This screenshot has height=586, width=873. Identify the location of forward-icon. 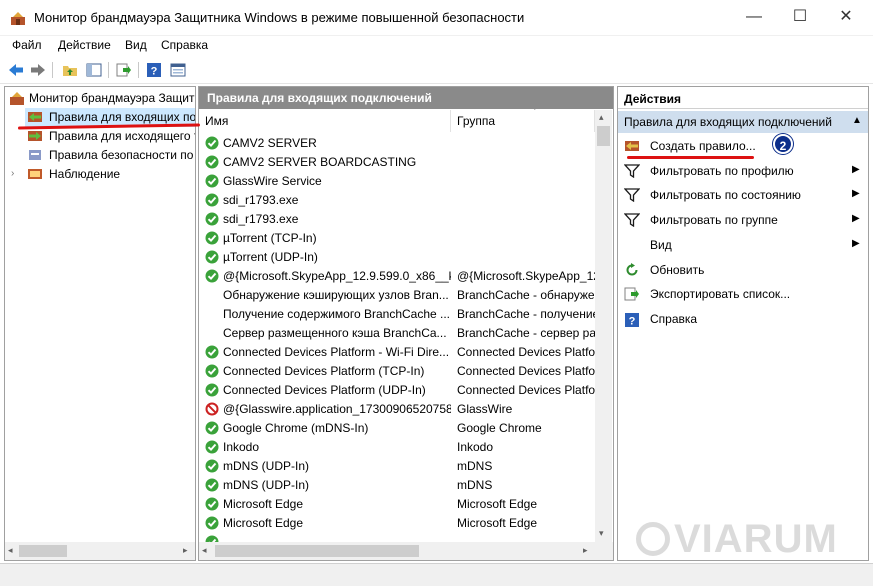
(38, 70).